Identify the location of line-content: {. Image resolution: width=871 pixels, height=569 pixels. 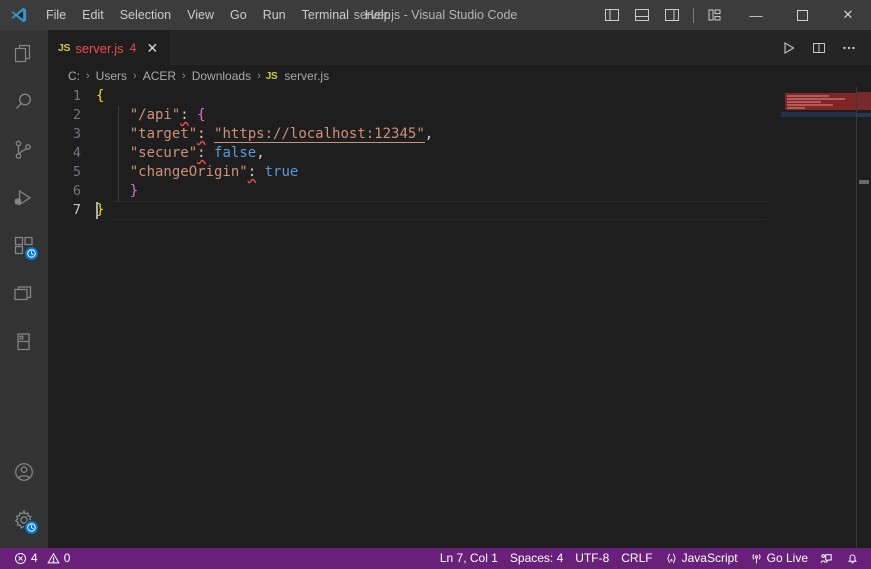
(100, 96).